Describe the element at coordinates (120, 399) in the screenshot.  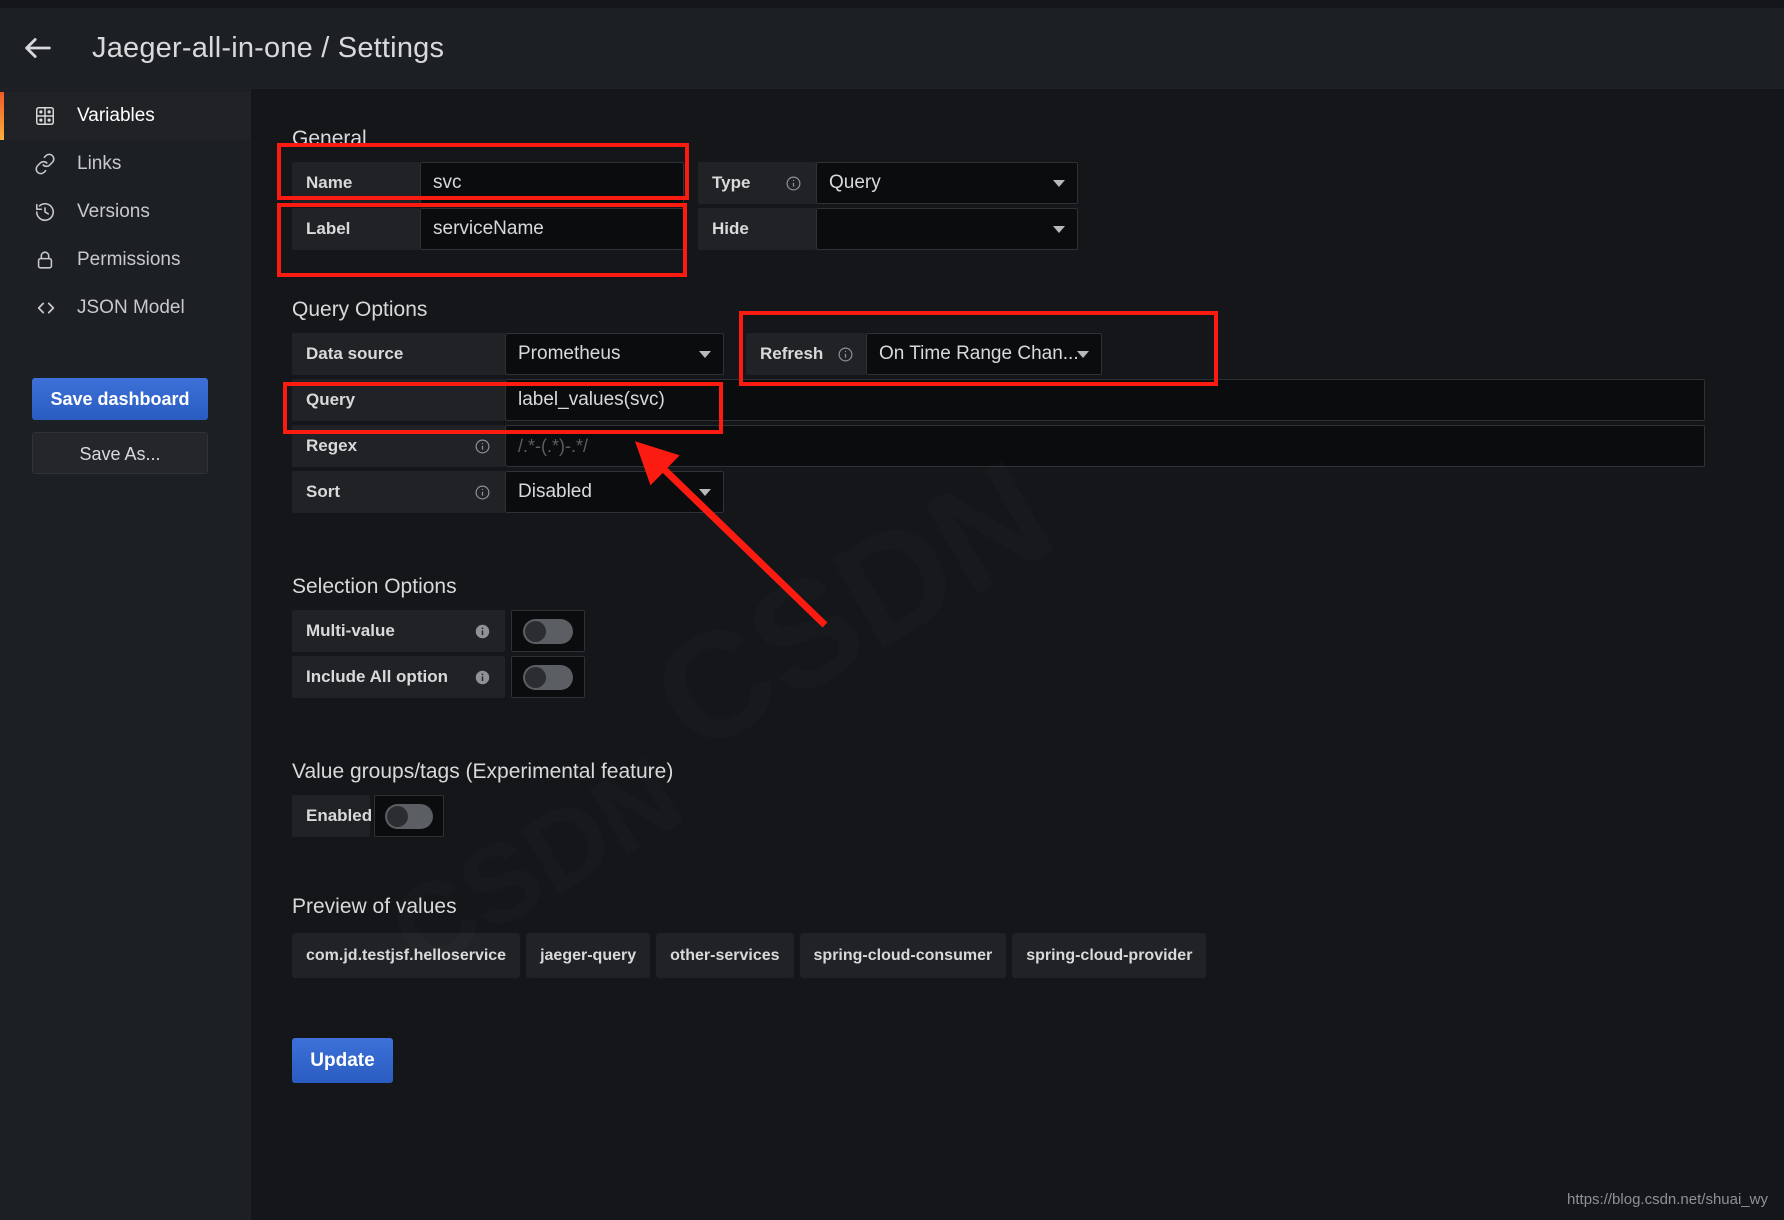
I see `save-dashboard-button: Save dashboard` at that location.